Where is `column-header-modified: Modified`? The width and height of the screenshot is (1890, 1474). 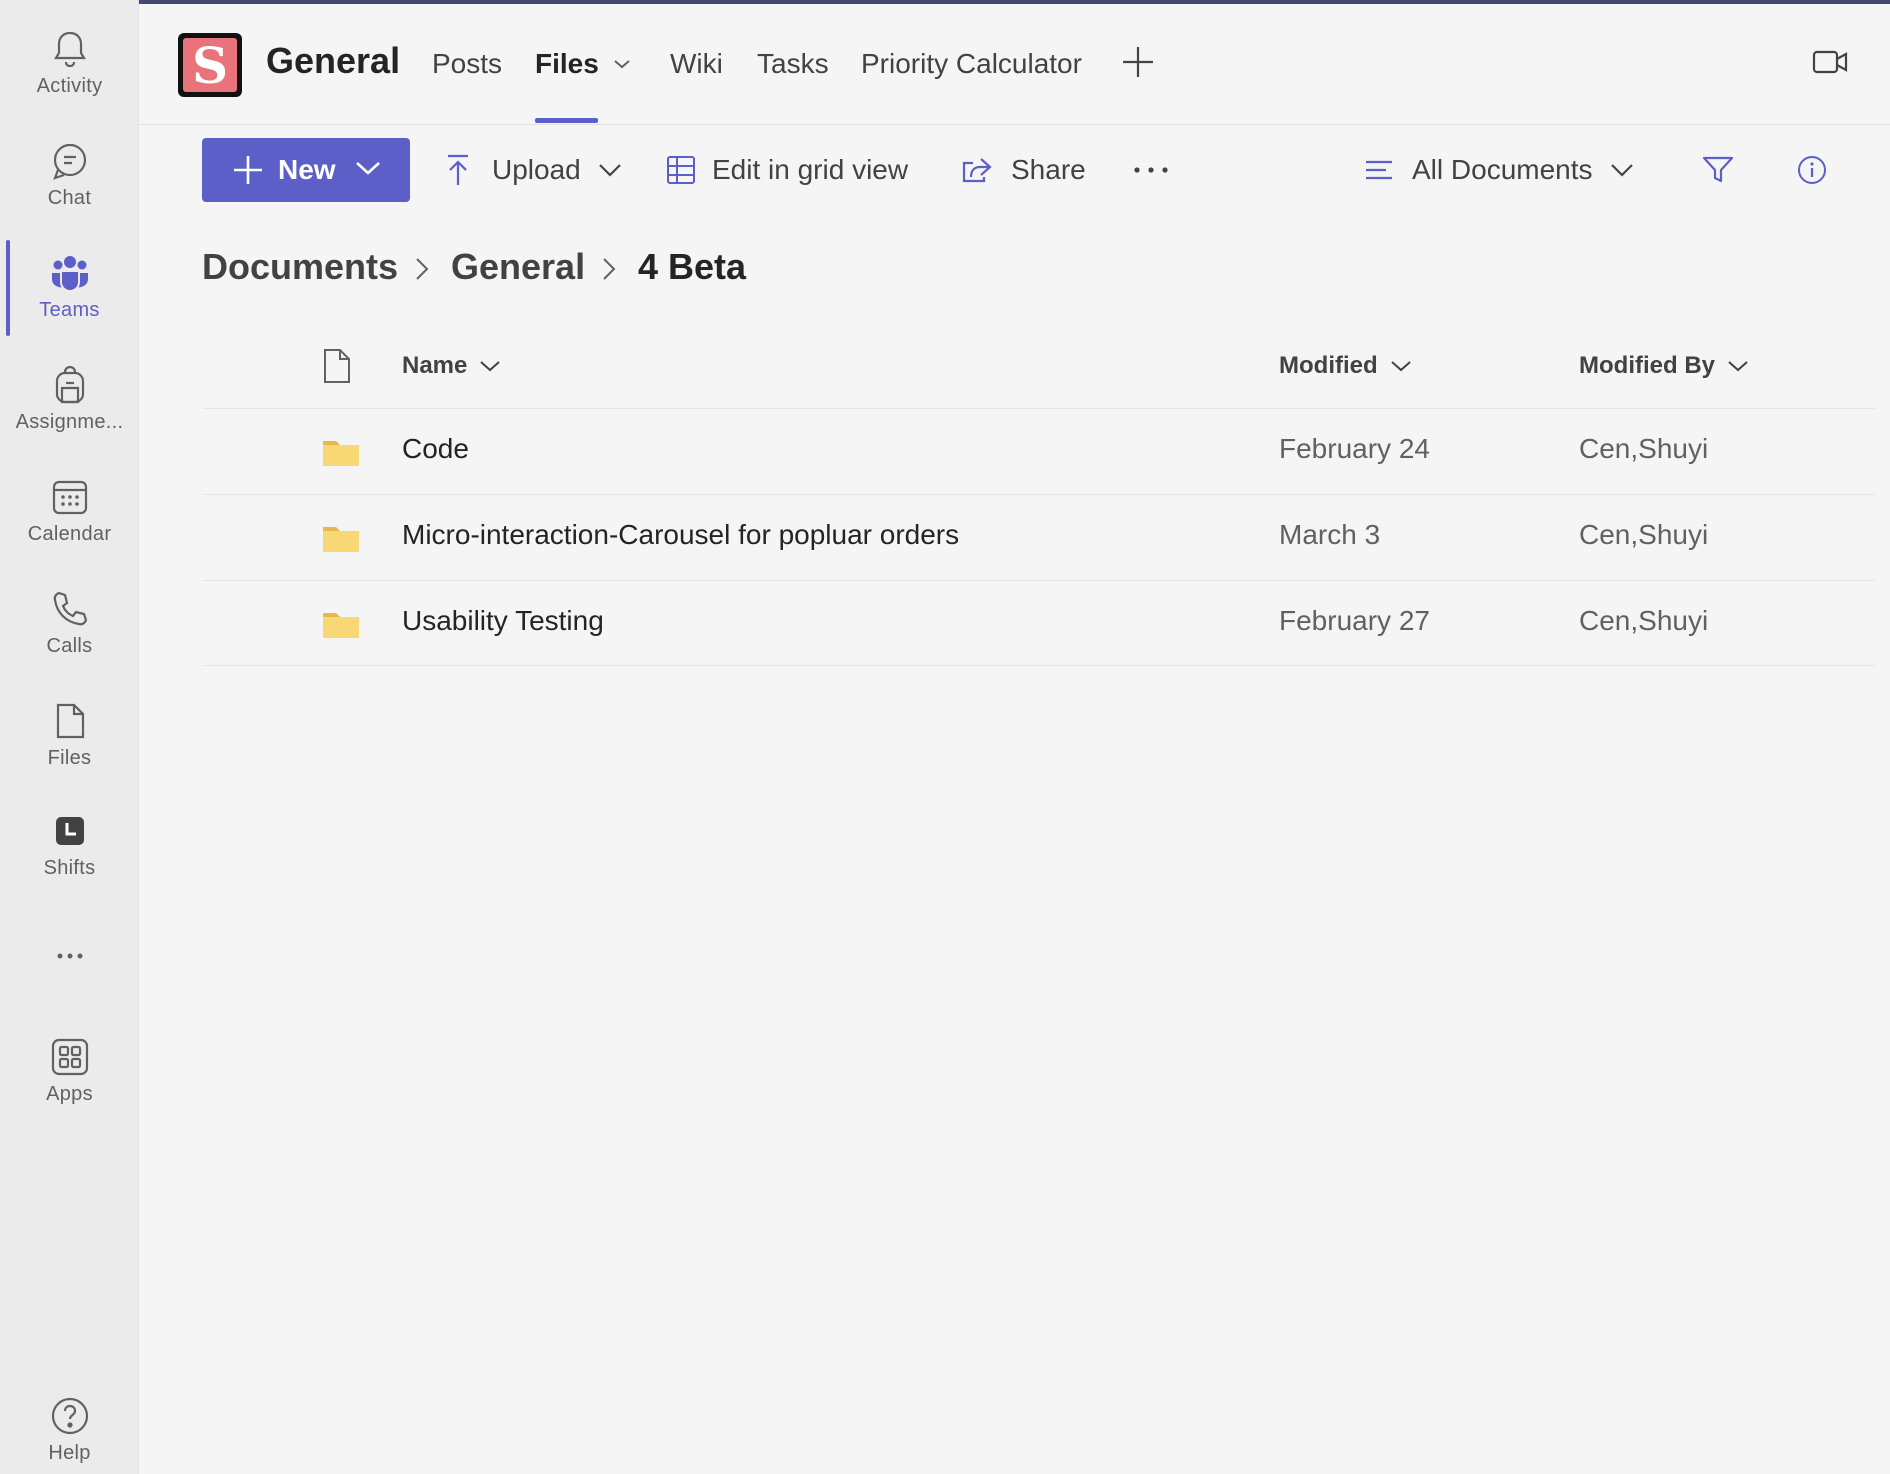 column-header-modified: Modified is located at coordinates (1345, 366).